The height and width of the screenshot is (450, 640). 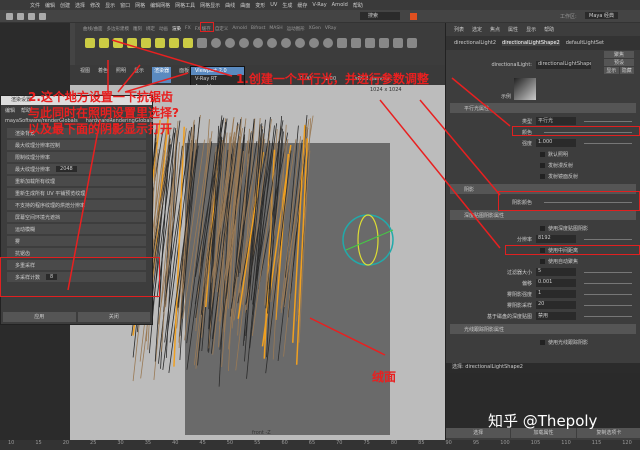 What do you see at coordinates (11, 443) in the screenshot?
I see `timeline-tick: 10` at bounding box center [11, 443].